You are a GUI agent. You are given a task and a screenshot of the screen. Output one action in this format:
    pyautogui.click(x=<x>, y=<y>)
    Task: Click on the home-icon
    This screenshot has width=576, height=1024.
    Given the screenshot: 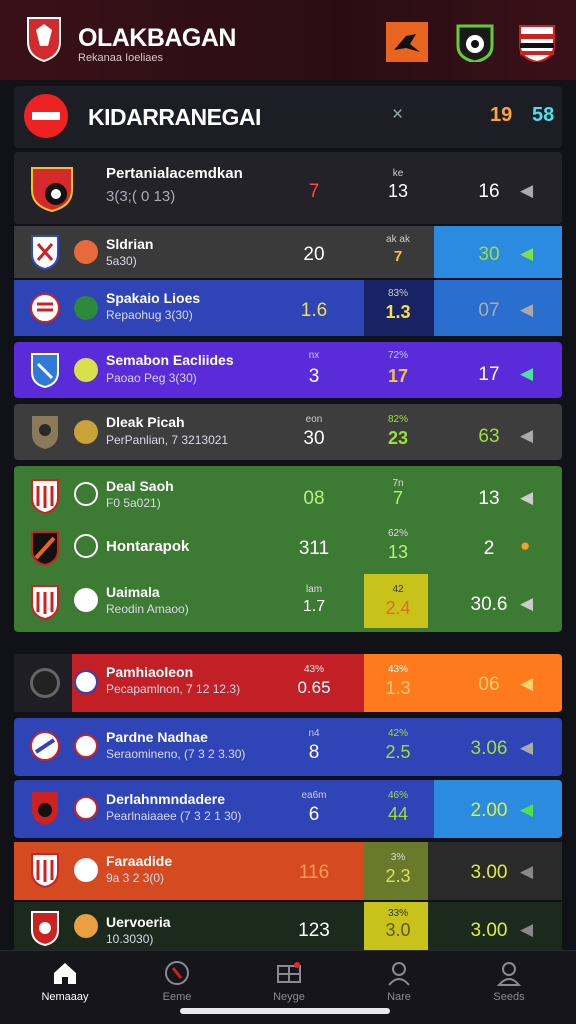 What is the action you would take?
    pyautogui.click(x=65, y=973)
    